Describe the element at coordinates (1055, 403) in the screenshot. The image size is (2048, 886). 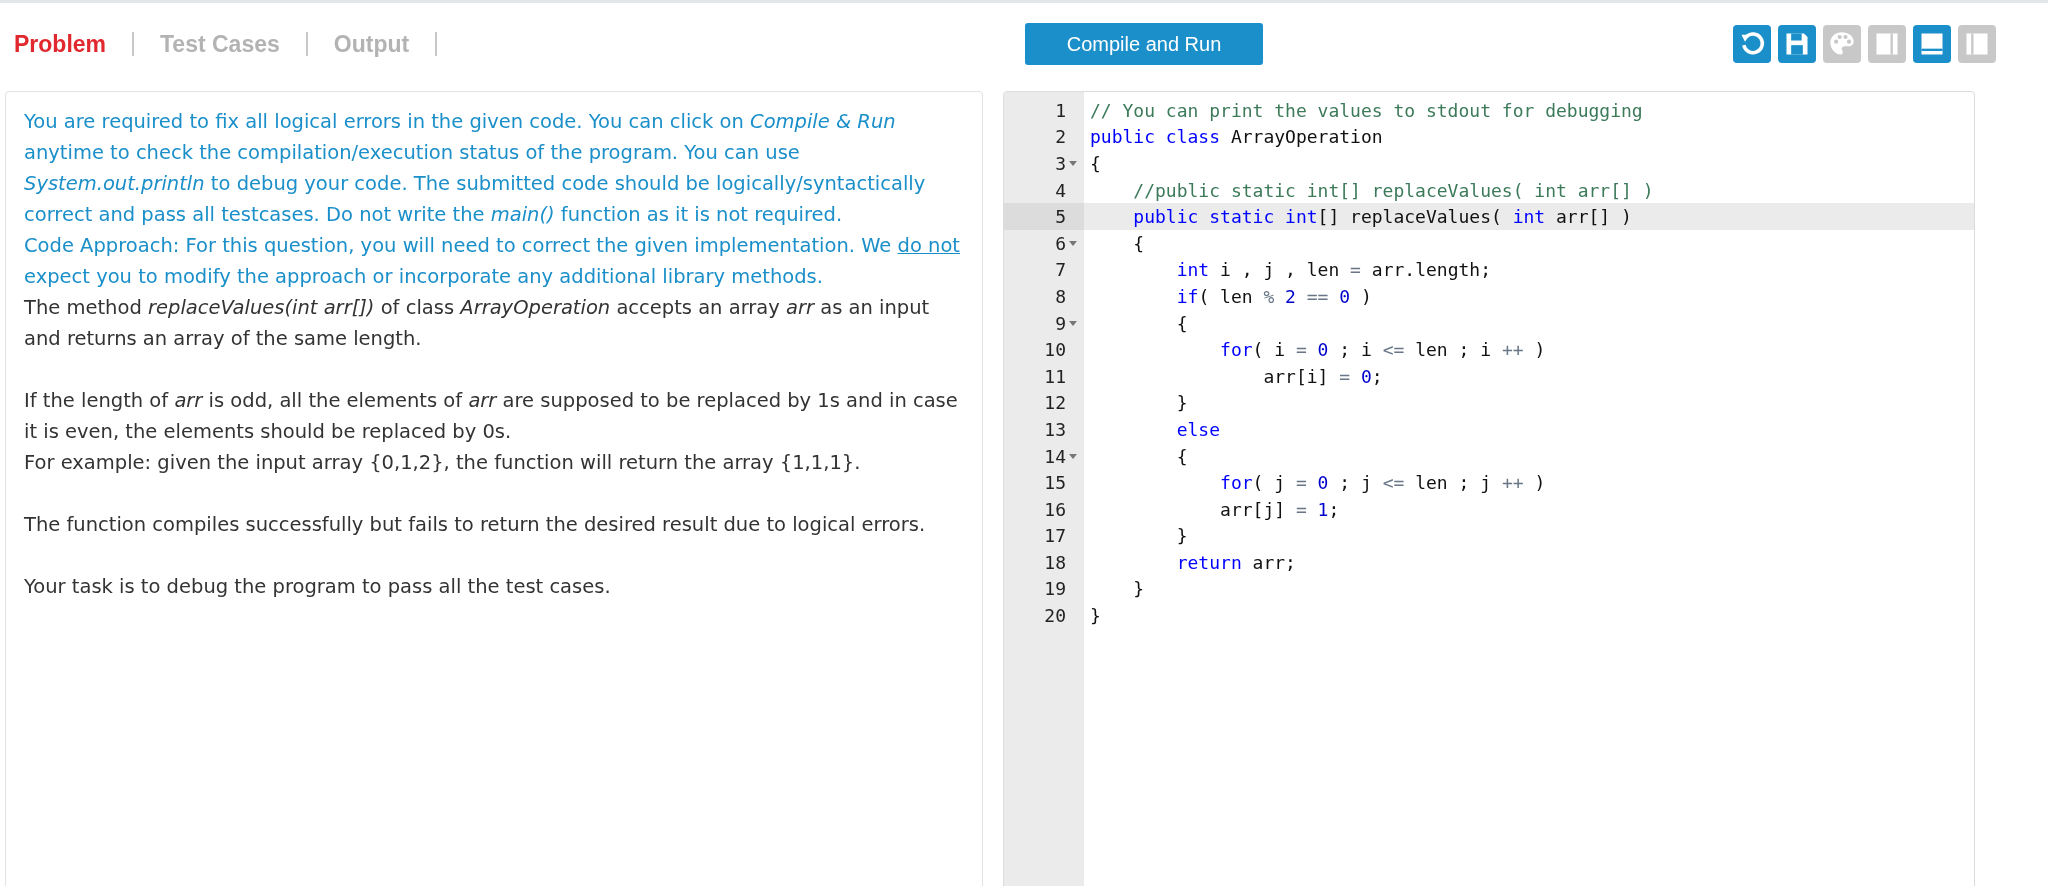
I see `line-number: 12` at that location.